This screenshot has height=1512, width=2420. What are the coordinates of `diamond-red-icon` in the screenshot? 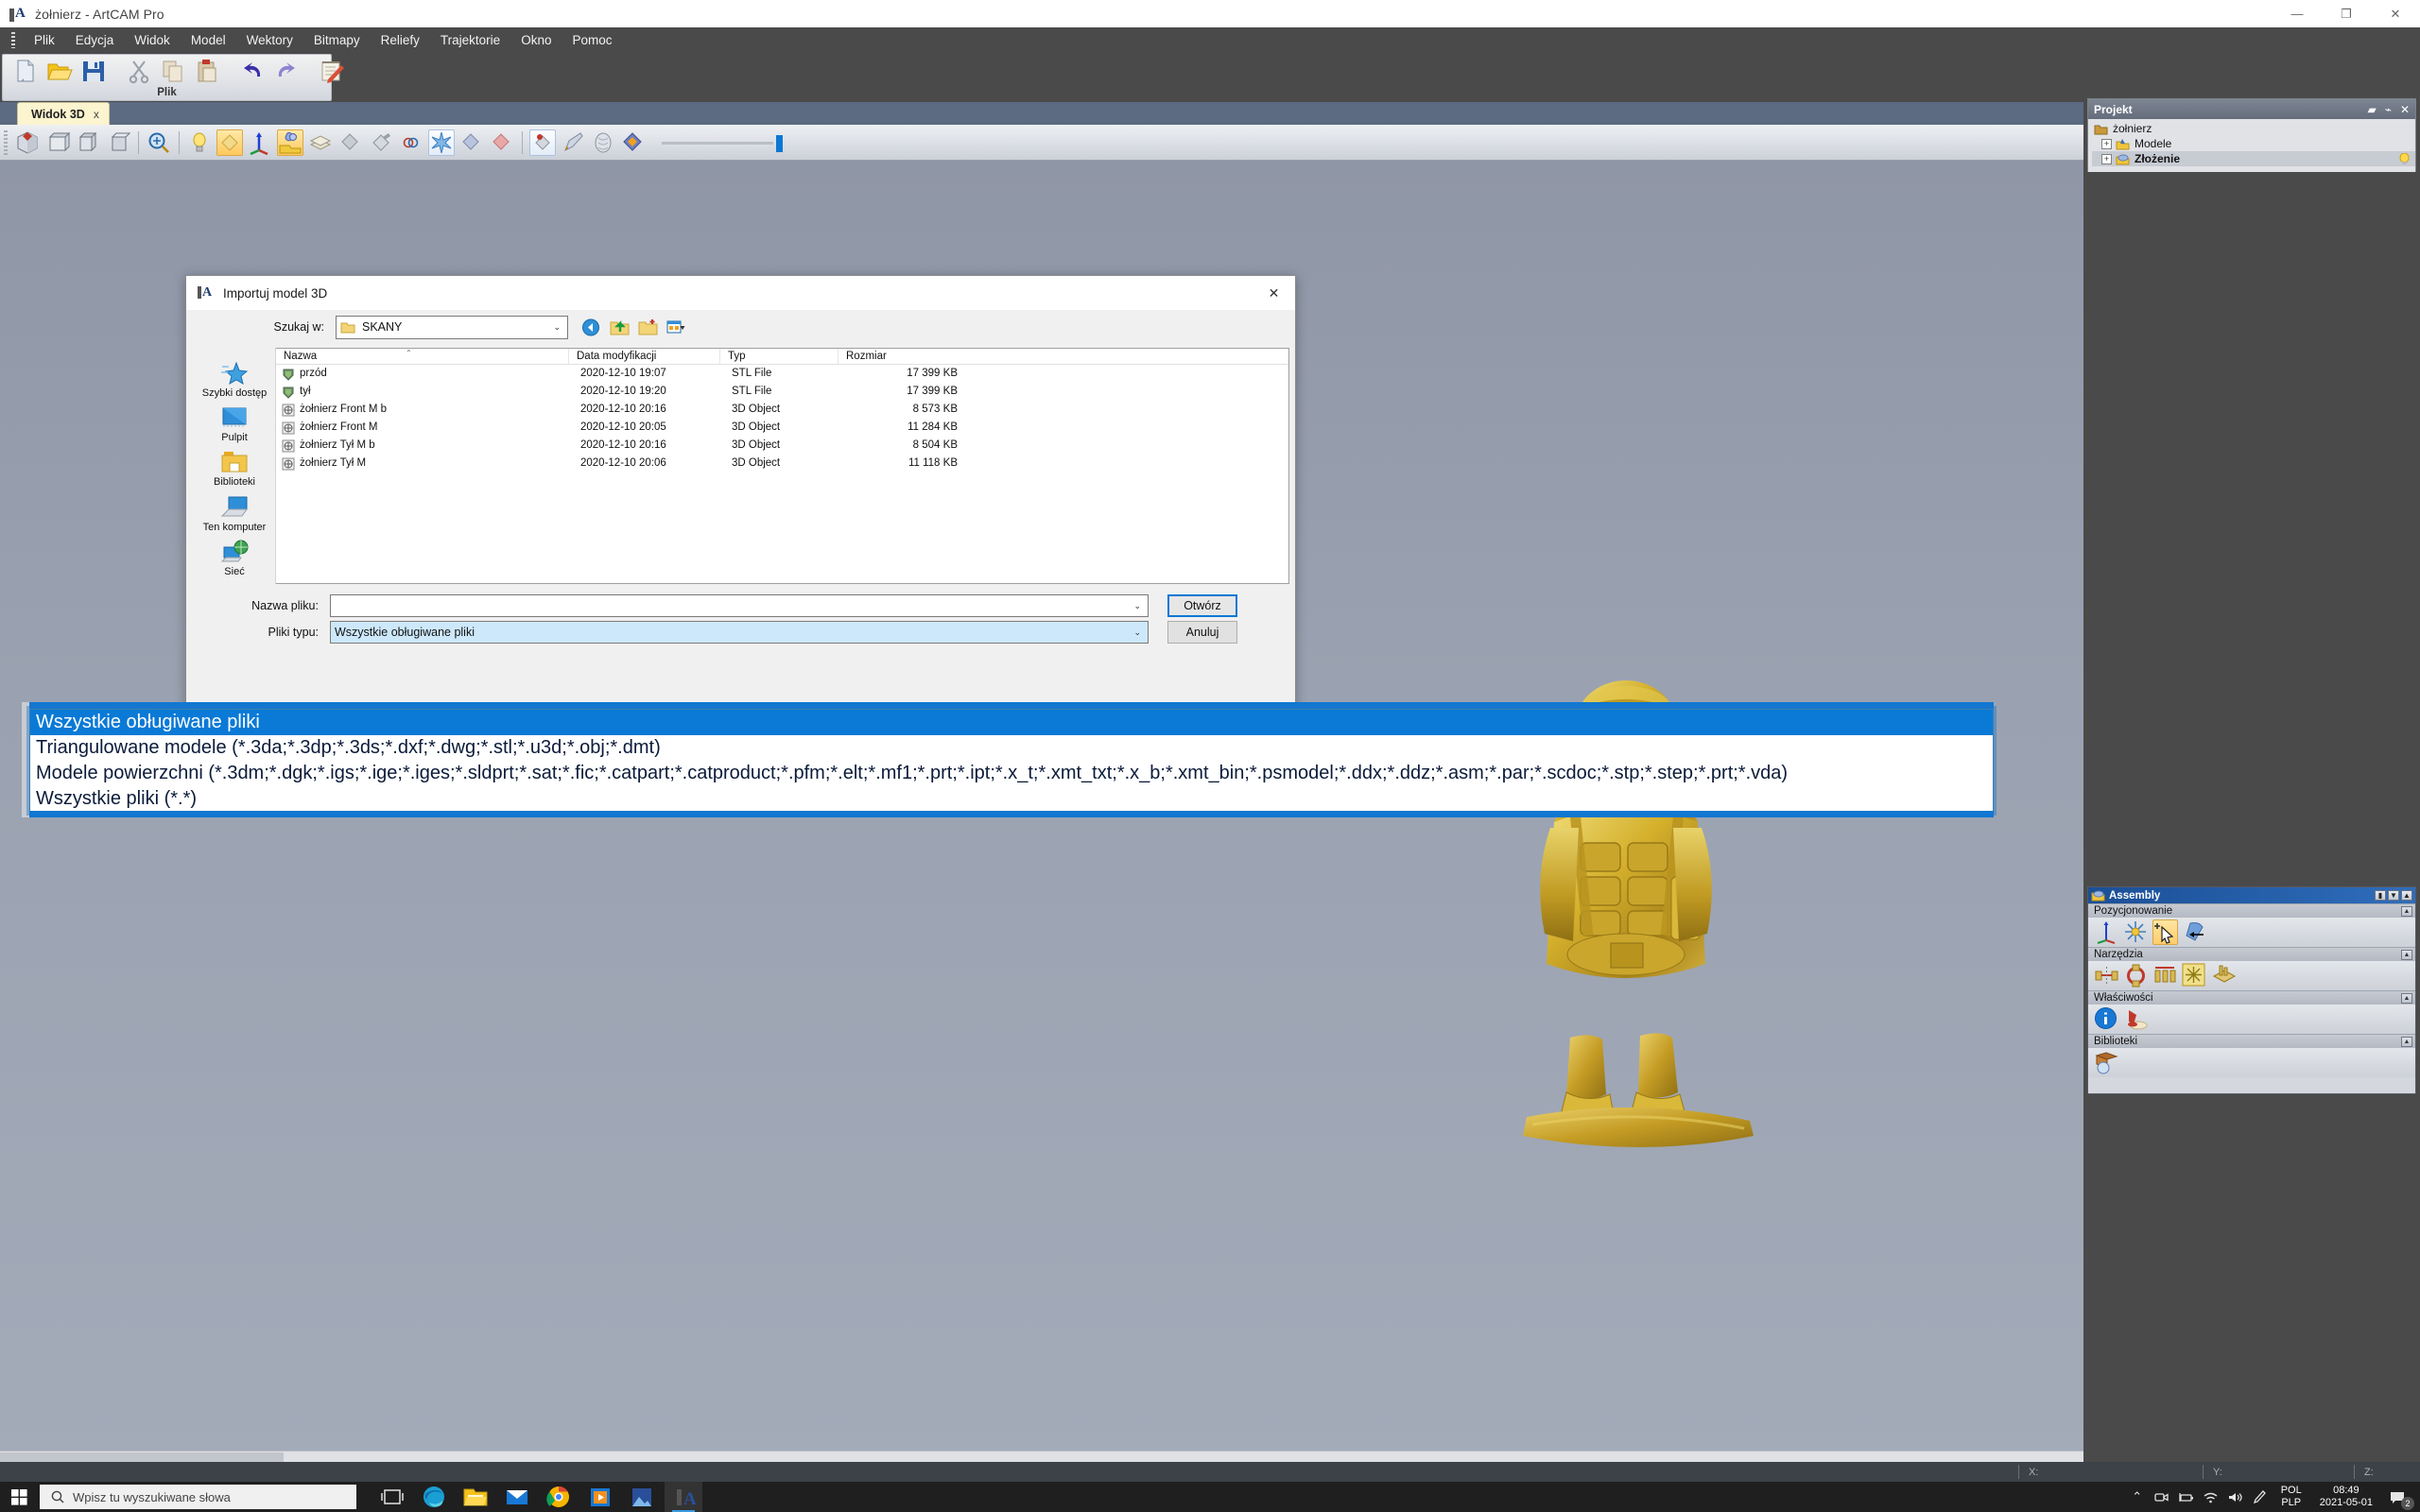 It's located at (502, 142).